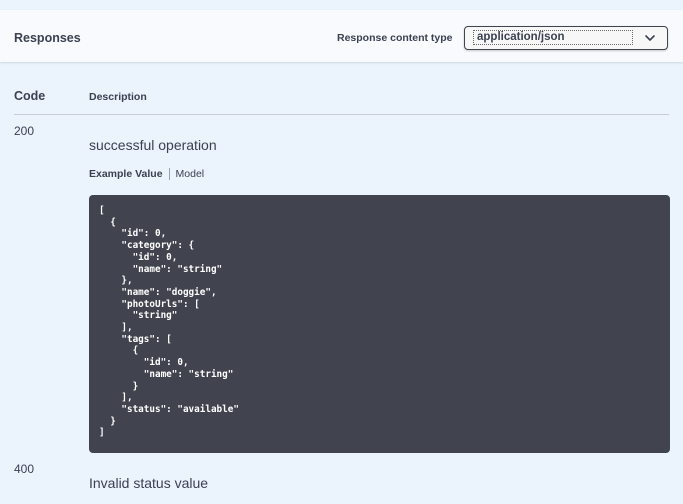 Image resolution: width=683 pixels, height=504 pixels. What do you see at coordinates (395, 38) in the screenshot?
I see `content-type-label: Response content type` at bounding box center [395, 38].